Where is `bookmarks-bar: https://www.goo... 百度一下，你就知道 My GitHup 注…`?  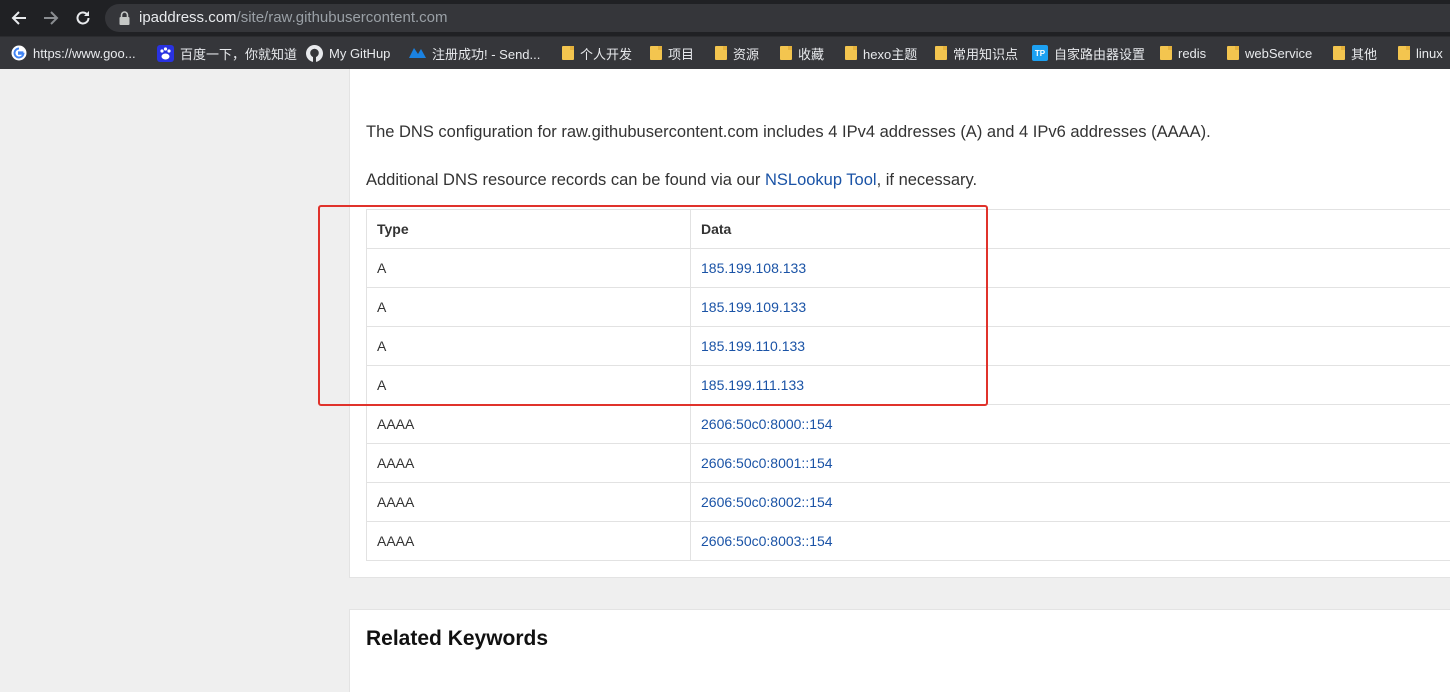 bookmarks-bar: https://www.goo... 百度一下，你就知道 My GitHup 注… is located at coordinates (725, 52).